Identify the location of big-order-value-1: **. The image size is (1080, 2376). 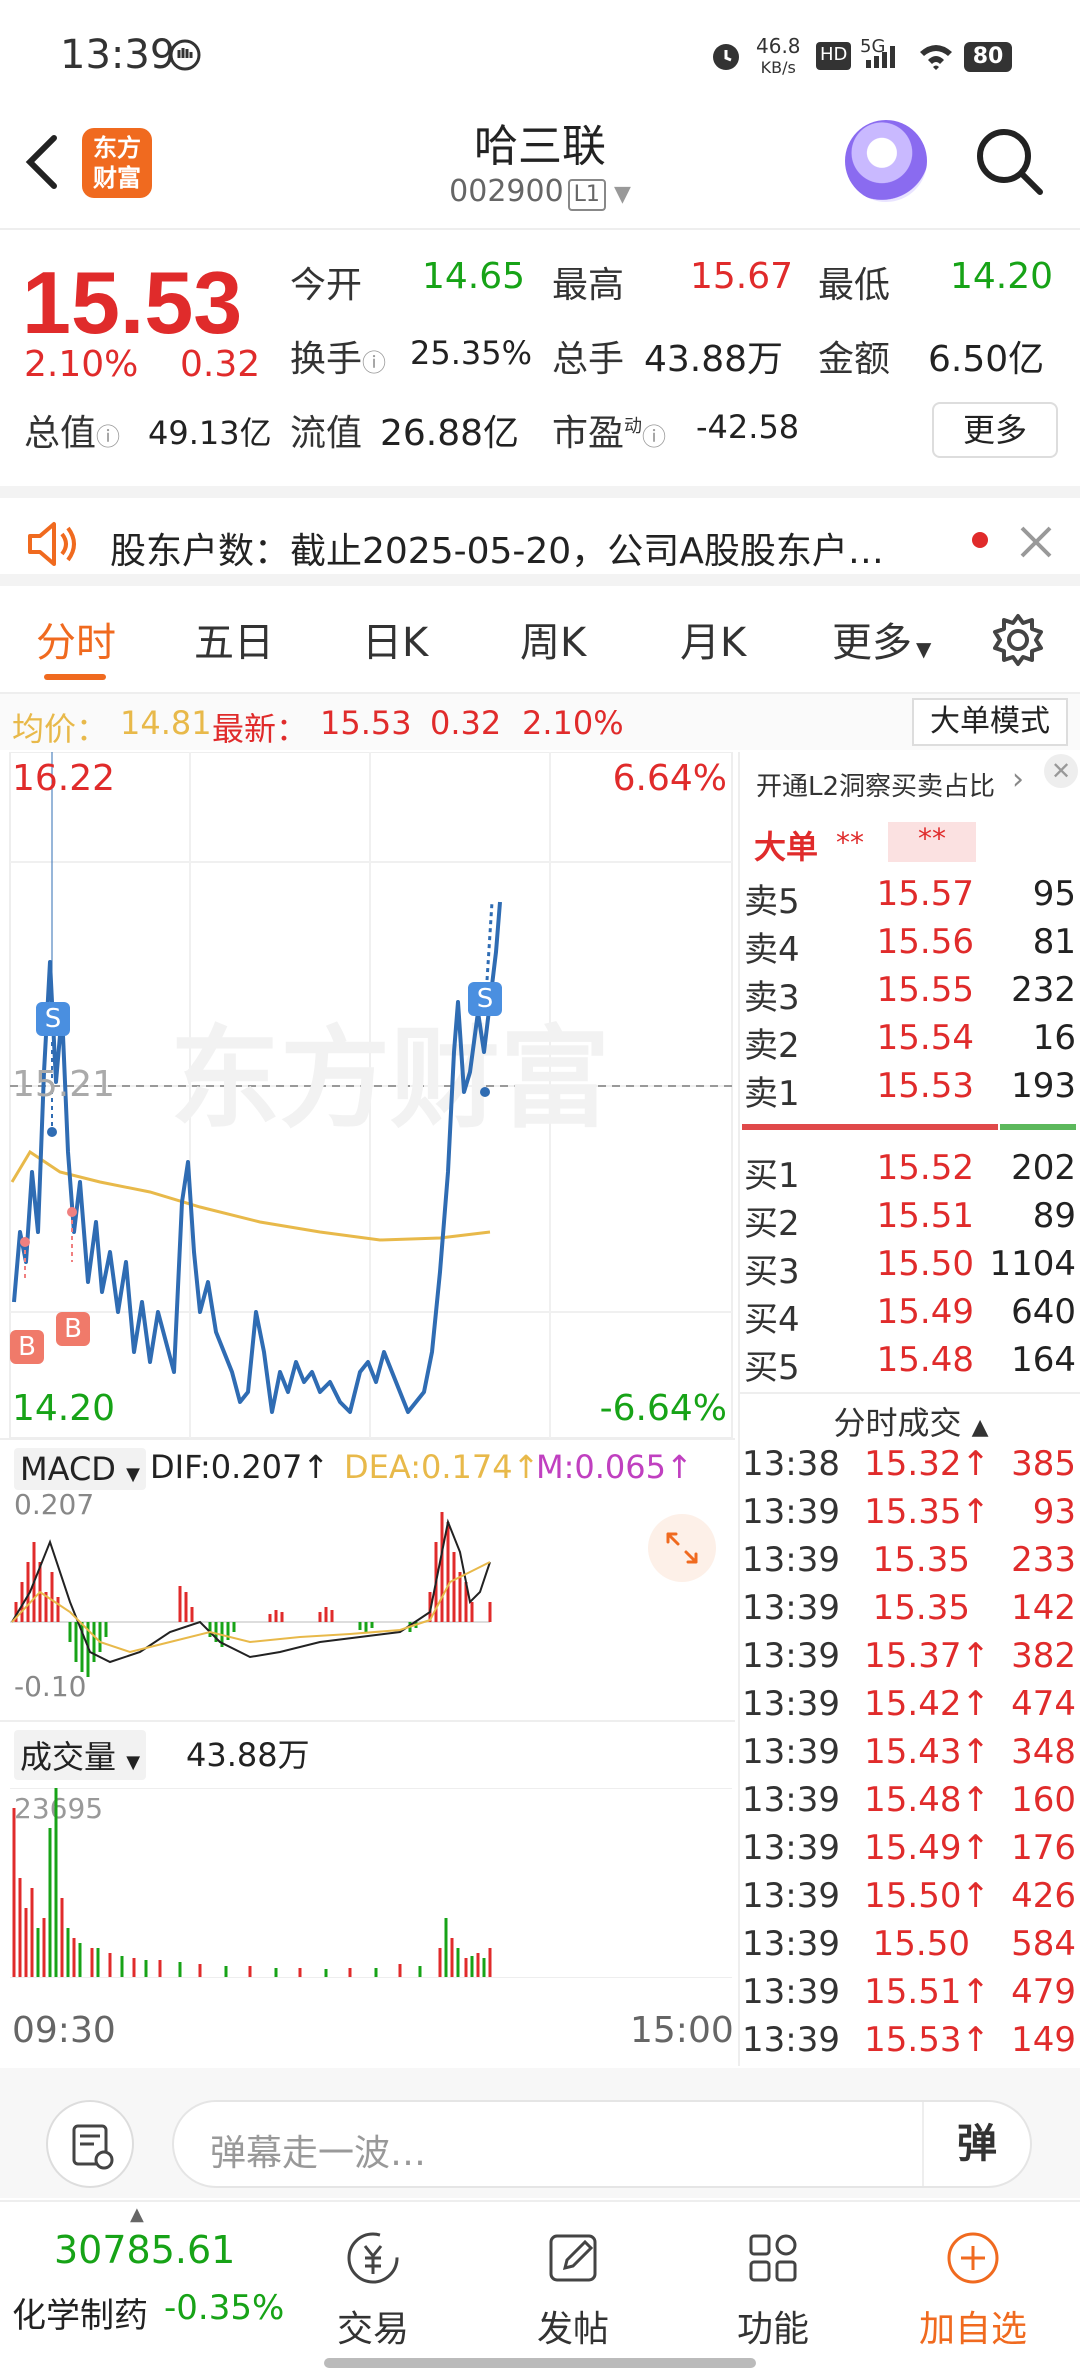
(850, 842).